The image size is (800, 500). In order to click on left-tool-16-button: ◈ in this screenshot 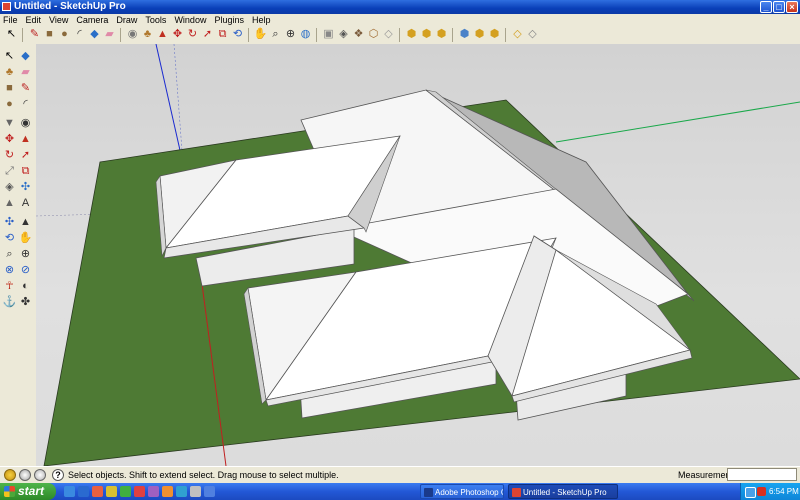, I will do `click(9, 187)`.